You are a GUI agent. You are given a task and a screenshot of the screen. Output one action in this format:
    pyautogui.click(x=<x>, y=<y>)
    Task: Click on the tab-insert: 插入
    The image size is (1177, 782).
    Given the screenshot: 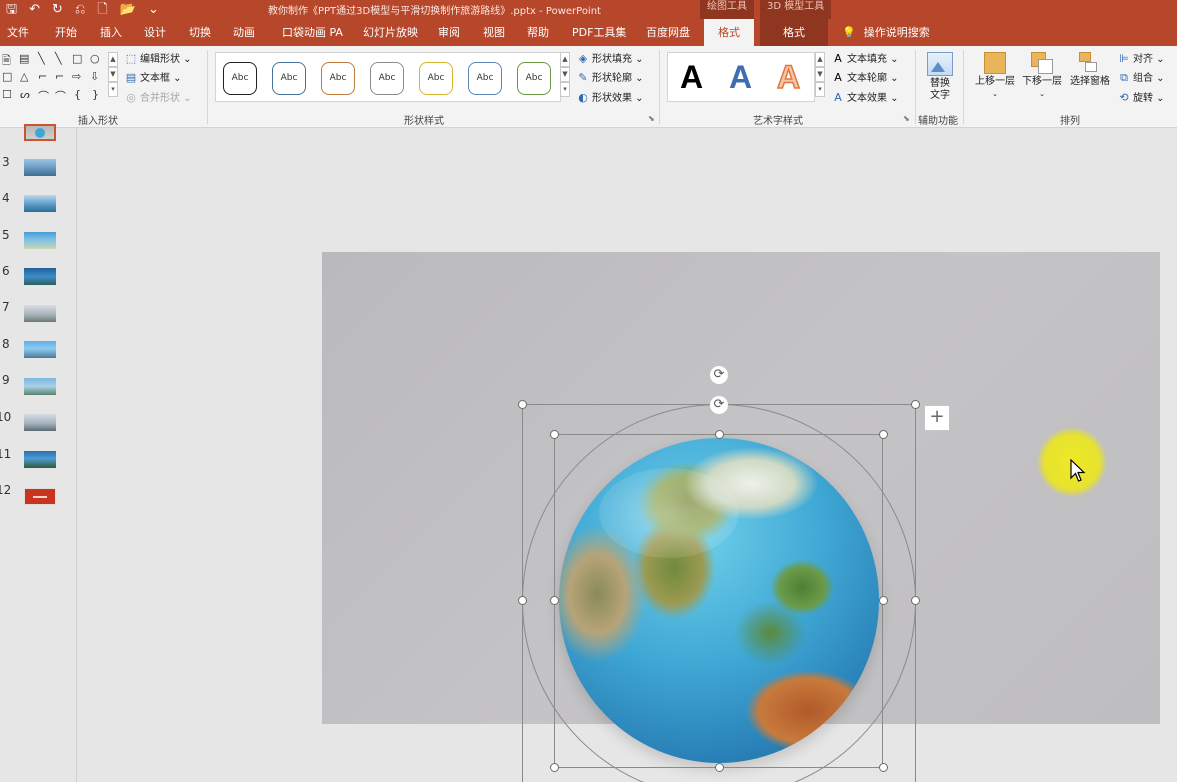 What is the action you would take?
    pyautogui.click(x=111, y=32)
    